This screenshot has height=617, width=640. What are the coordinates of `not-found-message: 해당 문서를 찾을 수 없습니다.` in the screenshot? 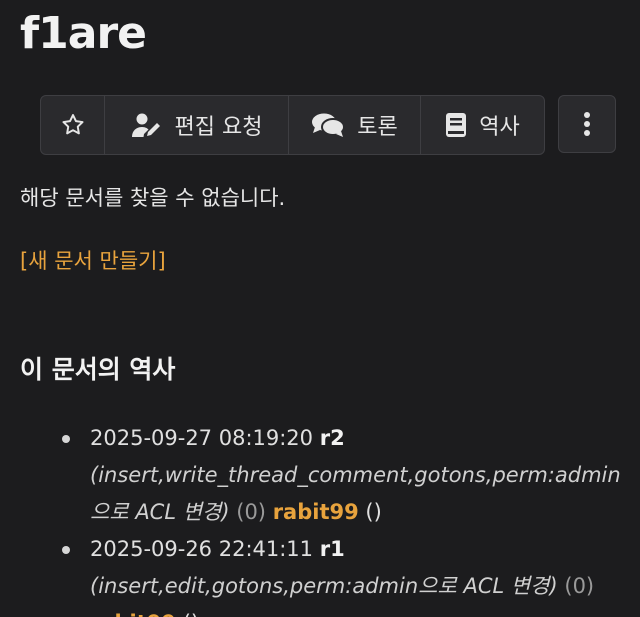 It's located at (153, 198).